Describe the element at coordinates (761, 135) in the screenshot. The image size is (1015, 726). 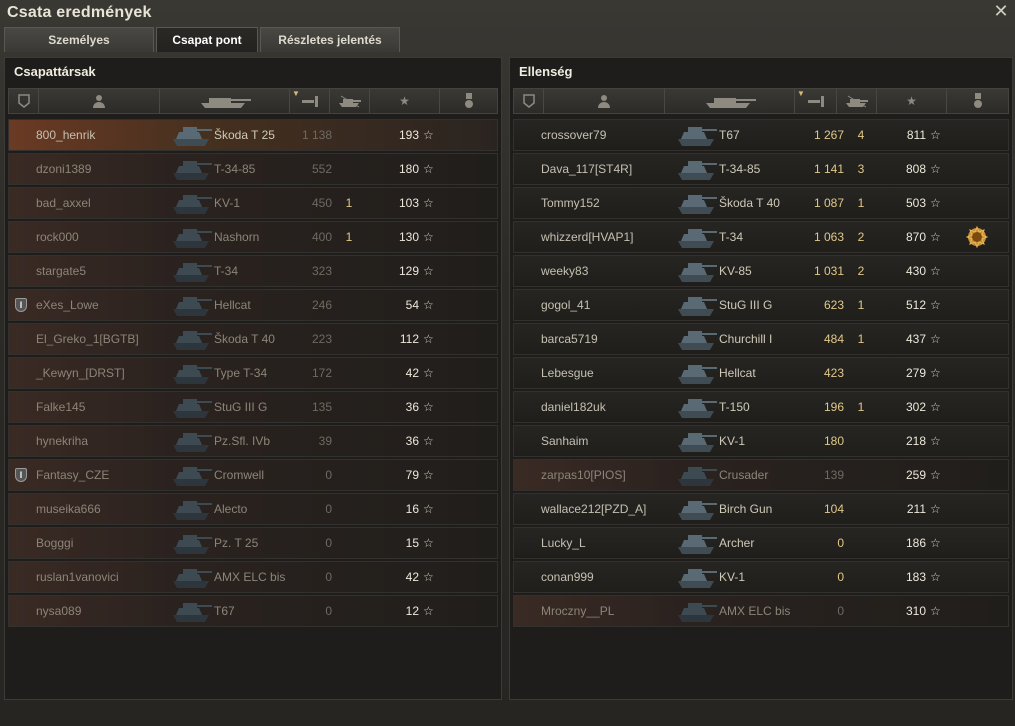
I see `player-row: crossover79 T67 1 267 4 811 ☆` at that location.